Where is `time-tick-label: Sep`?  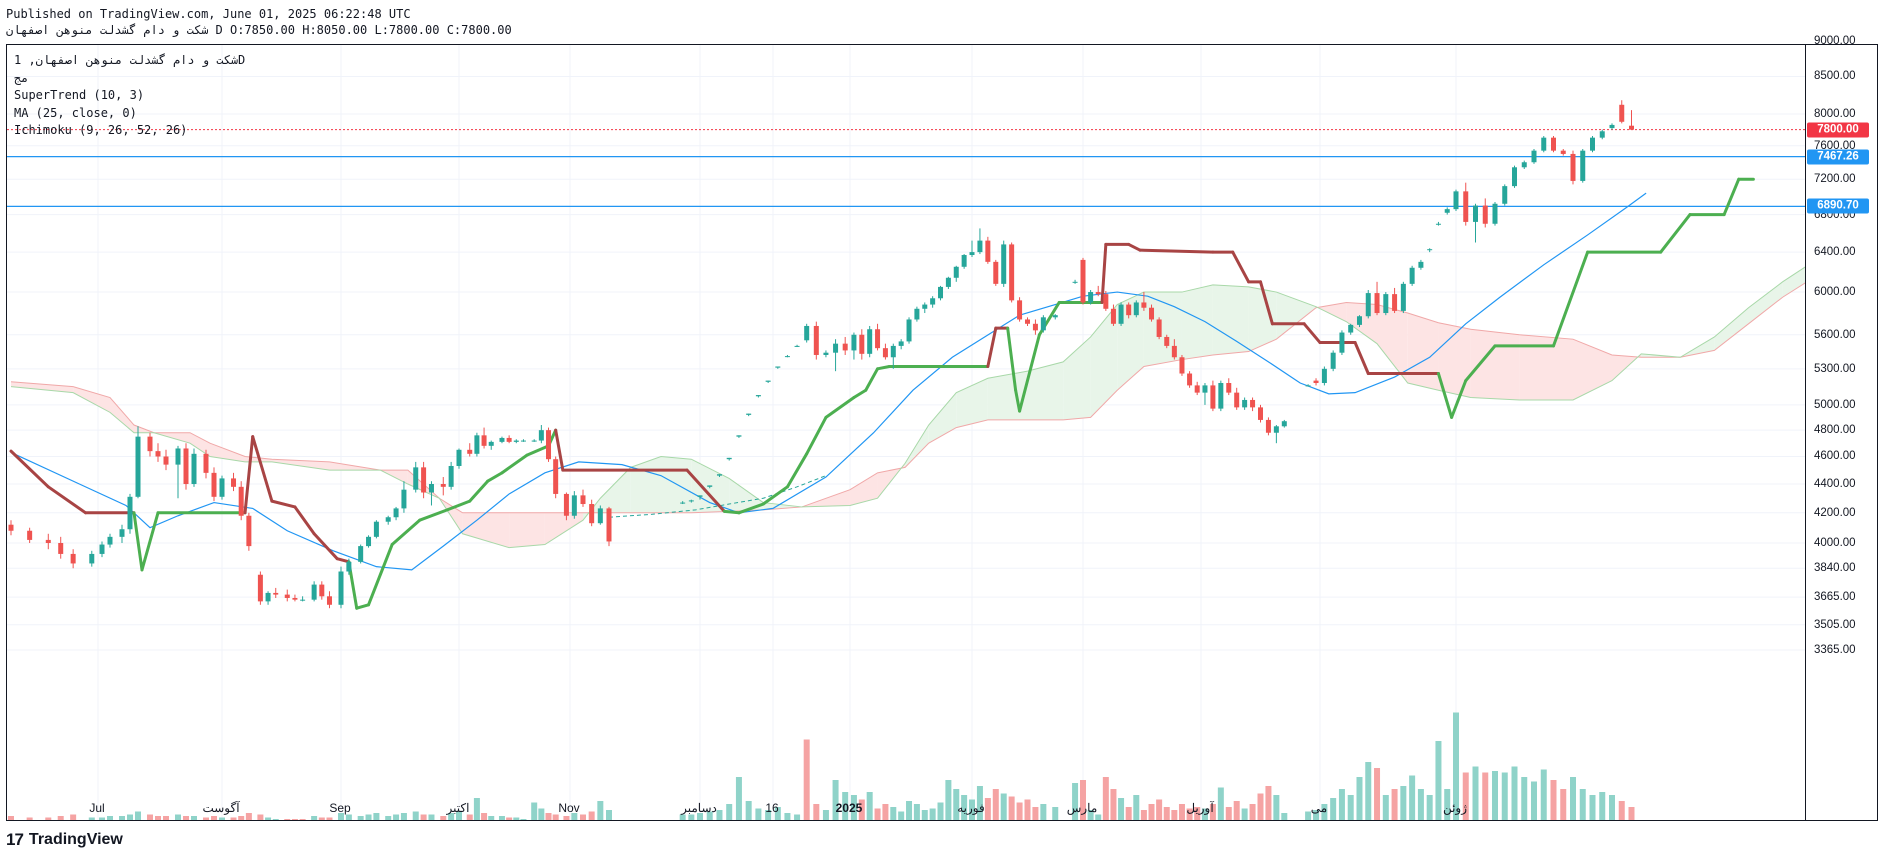 time-tick-label: Sep is located at coordinates (340, 808).